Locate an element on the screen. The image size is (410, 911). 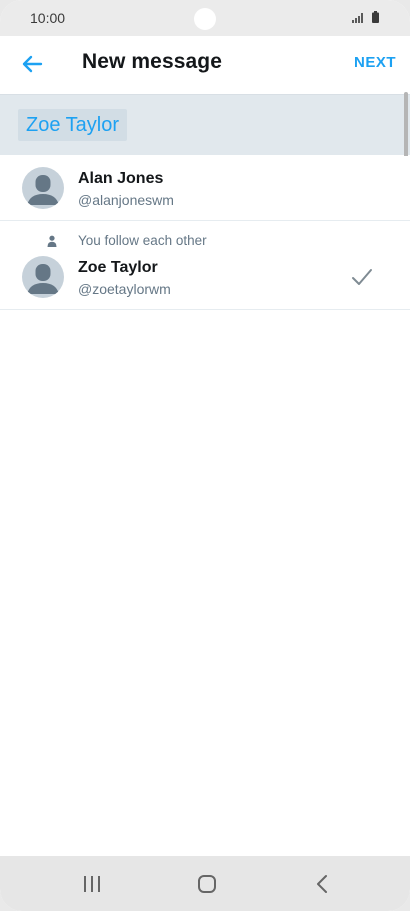
status-time: 10:00 is located at coordinates (48, 18).